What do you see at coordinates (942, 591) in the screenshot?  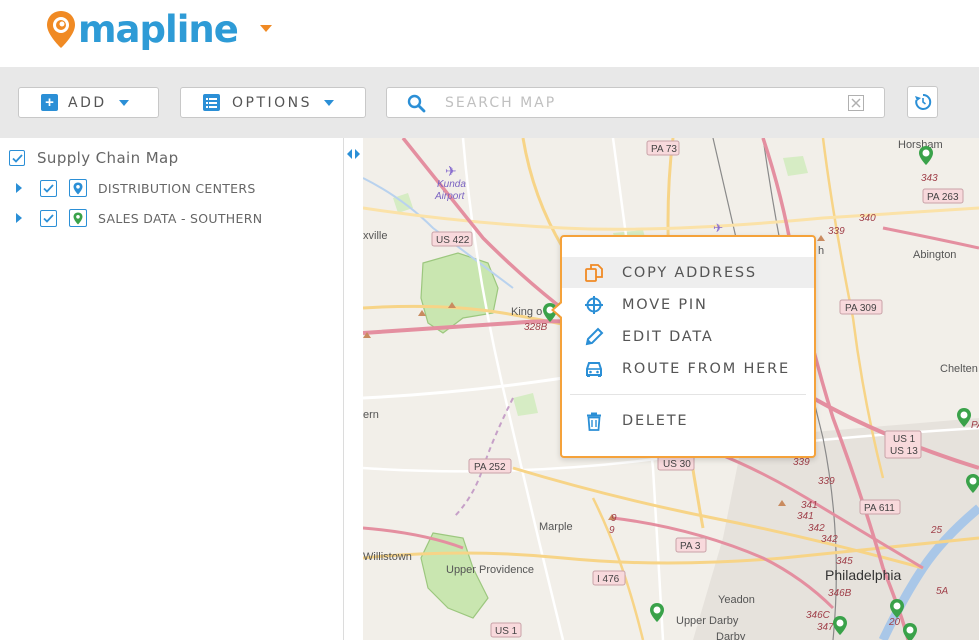 I see `route-number: 5A` at bounding box center [942, 591].